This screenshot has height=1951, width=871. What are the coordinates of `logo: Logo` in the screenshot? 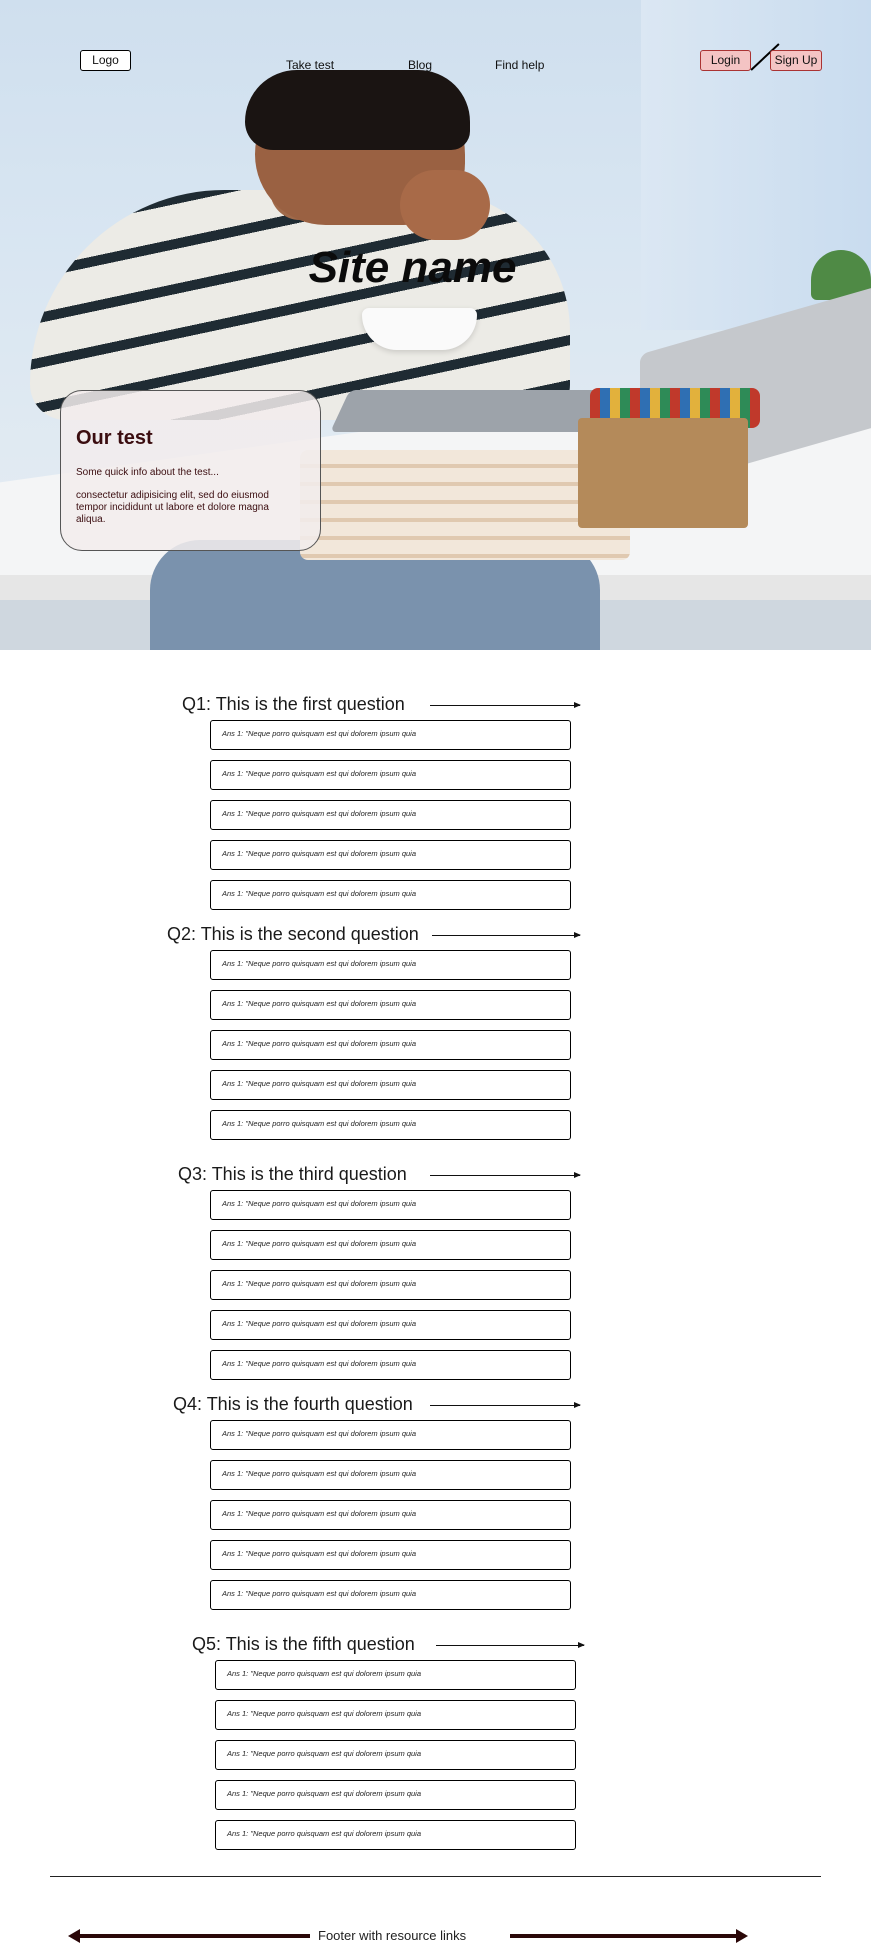 It's located at (105, 60).